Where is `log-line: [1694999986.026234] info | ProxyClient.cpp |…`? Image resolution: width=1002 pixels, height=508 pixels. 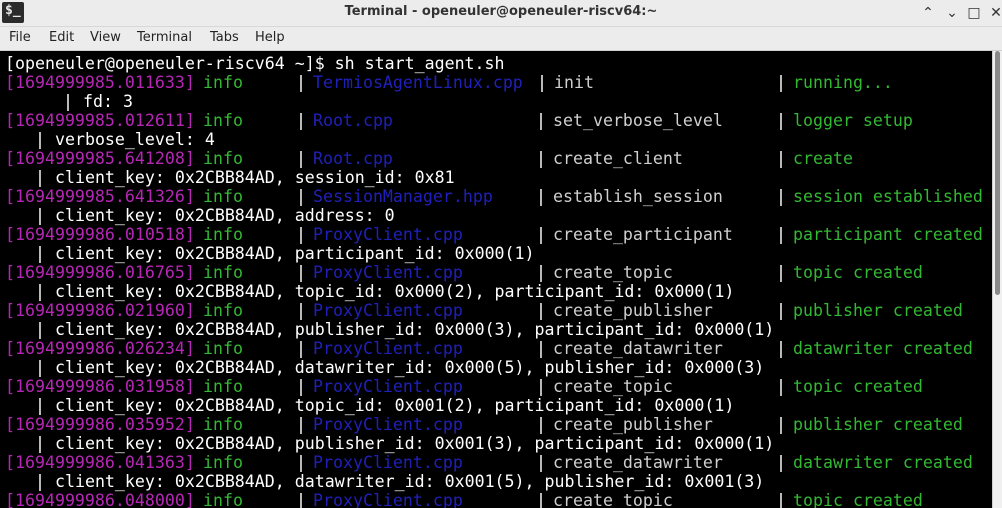 log-line: [1694999986.026234] info | ProxyClient.cpp |… is located at coordinates (496, 348).